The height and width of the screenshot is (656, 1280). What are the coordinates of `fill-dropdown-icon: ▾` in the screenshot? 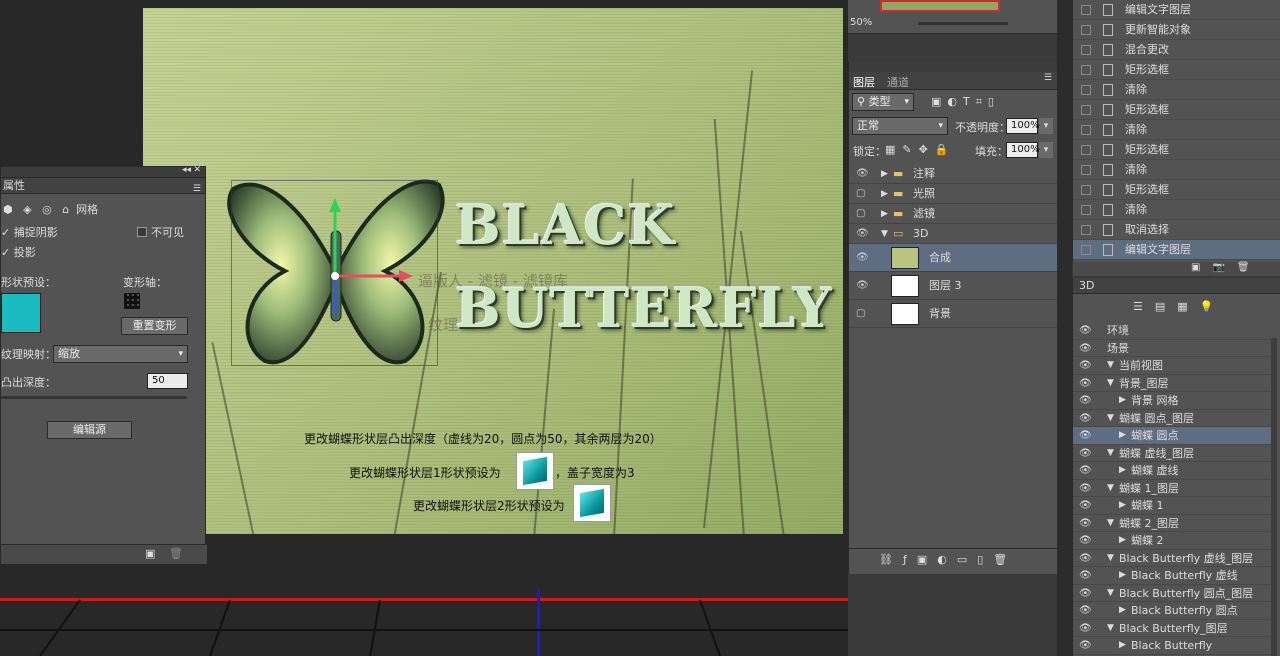 It's located at (1046, 150).